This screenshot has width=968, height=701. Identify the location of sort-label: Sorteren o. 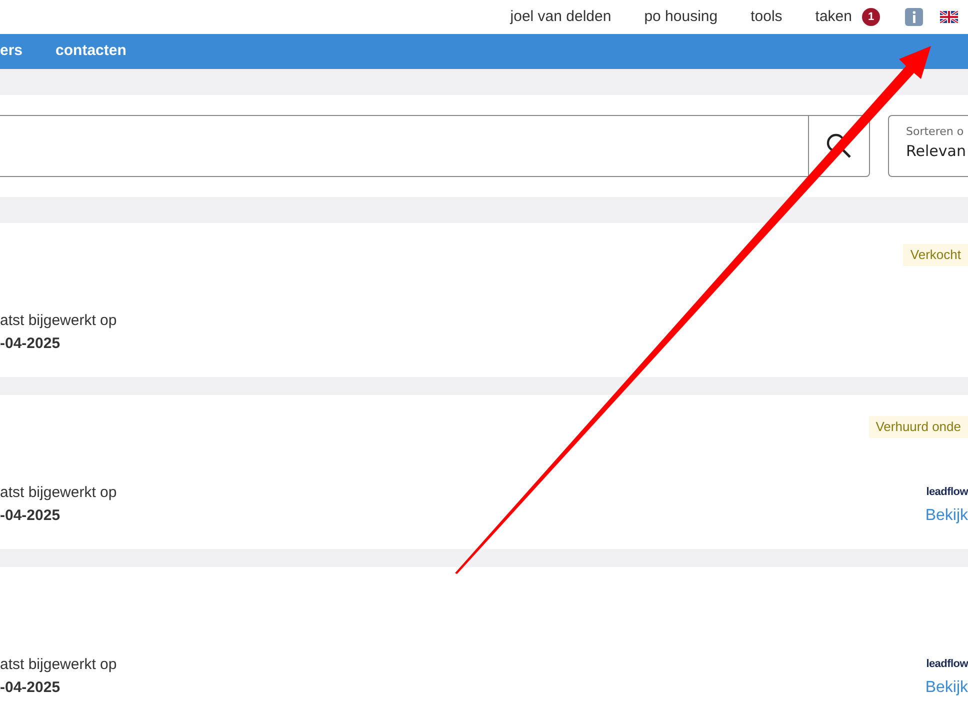
(935, 132).